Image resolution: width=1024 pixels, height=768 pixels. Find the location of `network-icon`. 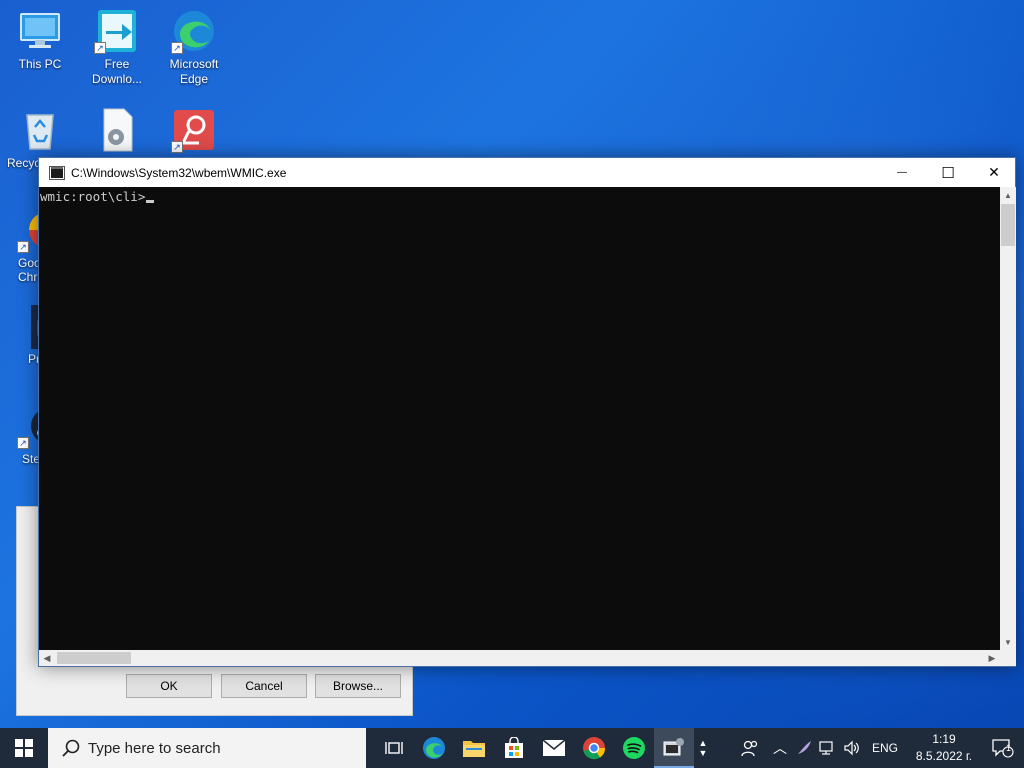

network-icon is located at coordinates (826, 748).